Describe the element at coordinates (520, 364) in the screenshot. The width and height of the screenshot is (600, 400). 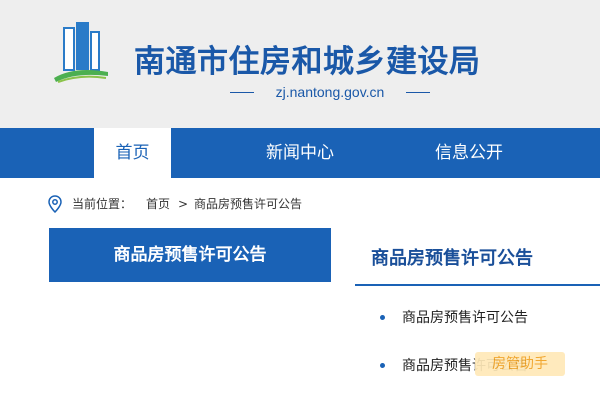
I see `watermark-badge: 房管助手` at that location.